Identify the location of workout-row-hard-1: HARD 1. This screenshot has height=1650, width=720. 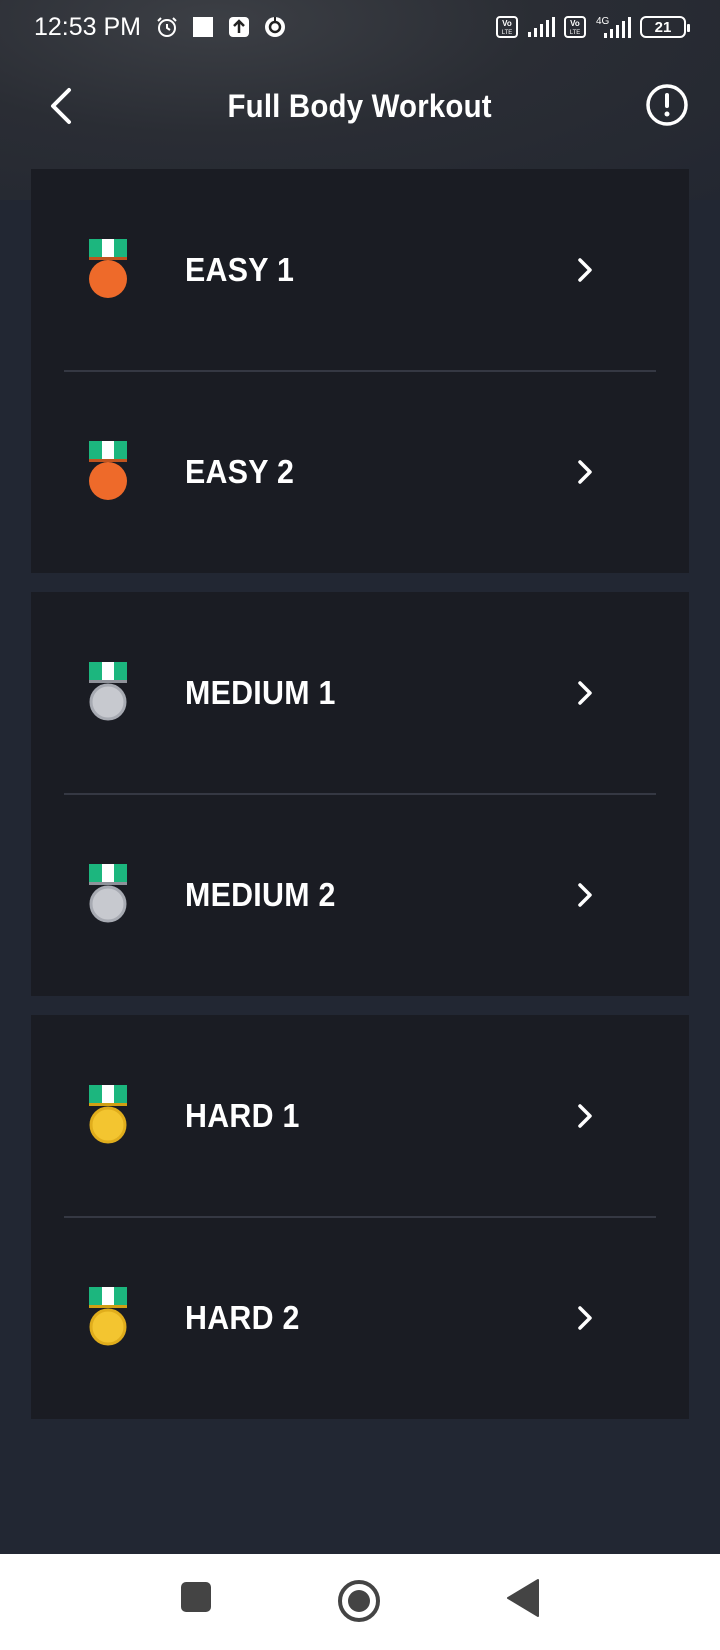
(360, 1116).